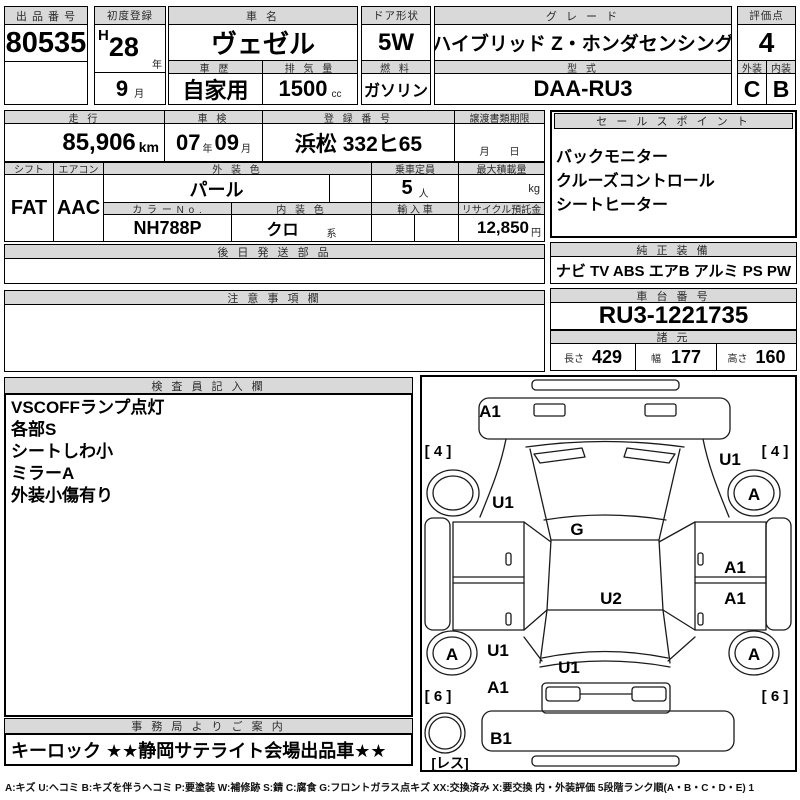 This screenshot has height=800, width=800. I want to click on damage-marker-tread-front-left: [ 4 ], so click(438, 451).